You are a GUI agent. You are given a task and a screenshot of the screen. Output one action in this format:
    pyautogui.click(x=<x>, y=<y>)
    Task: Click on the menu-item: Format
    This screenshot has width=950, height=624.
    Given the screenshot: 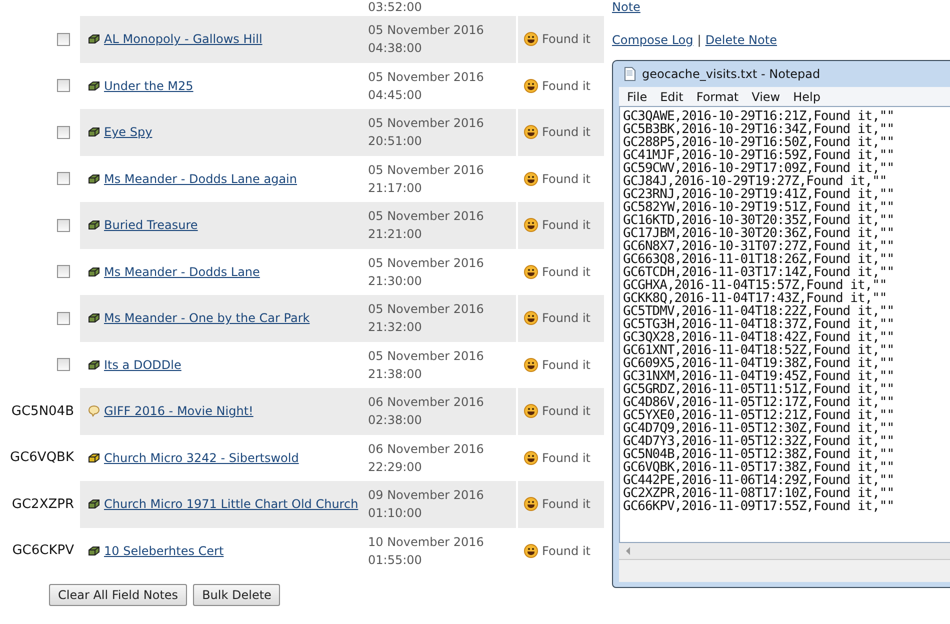 What is the action you would take?
    pyautogui.click(x=717, y=97)
    